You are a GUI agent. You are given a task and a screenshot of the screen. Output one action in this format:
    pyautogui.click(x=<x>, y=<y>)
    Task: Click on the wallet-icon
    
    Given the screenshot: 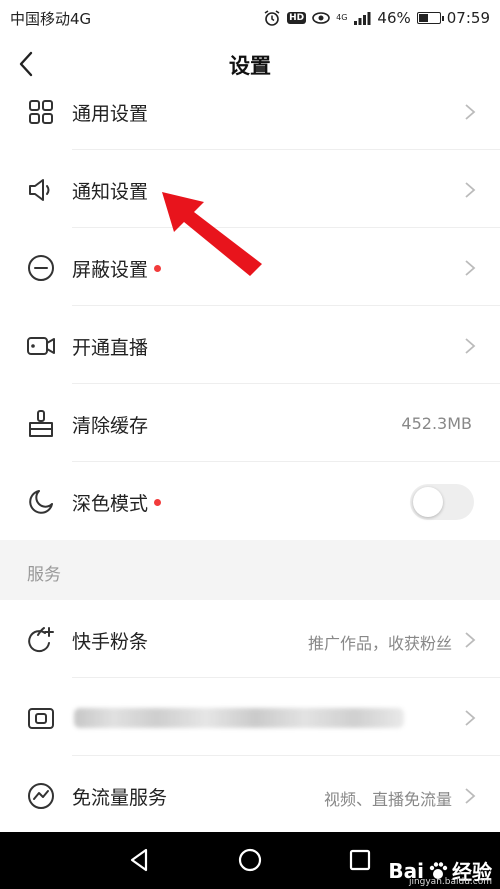 What is the action you would take?
    pyautogui.click(x=41, y=718)
    